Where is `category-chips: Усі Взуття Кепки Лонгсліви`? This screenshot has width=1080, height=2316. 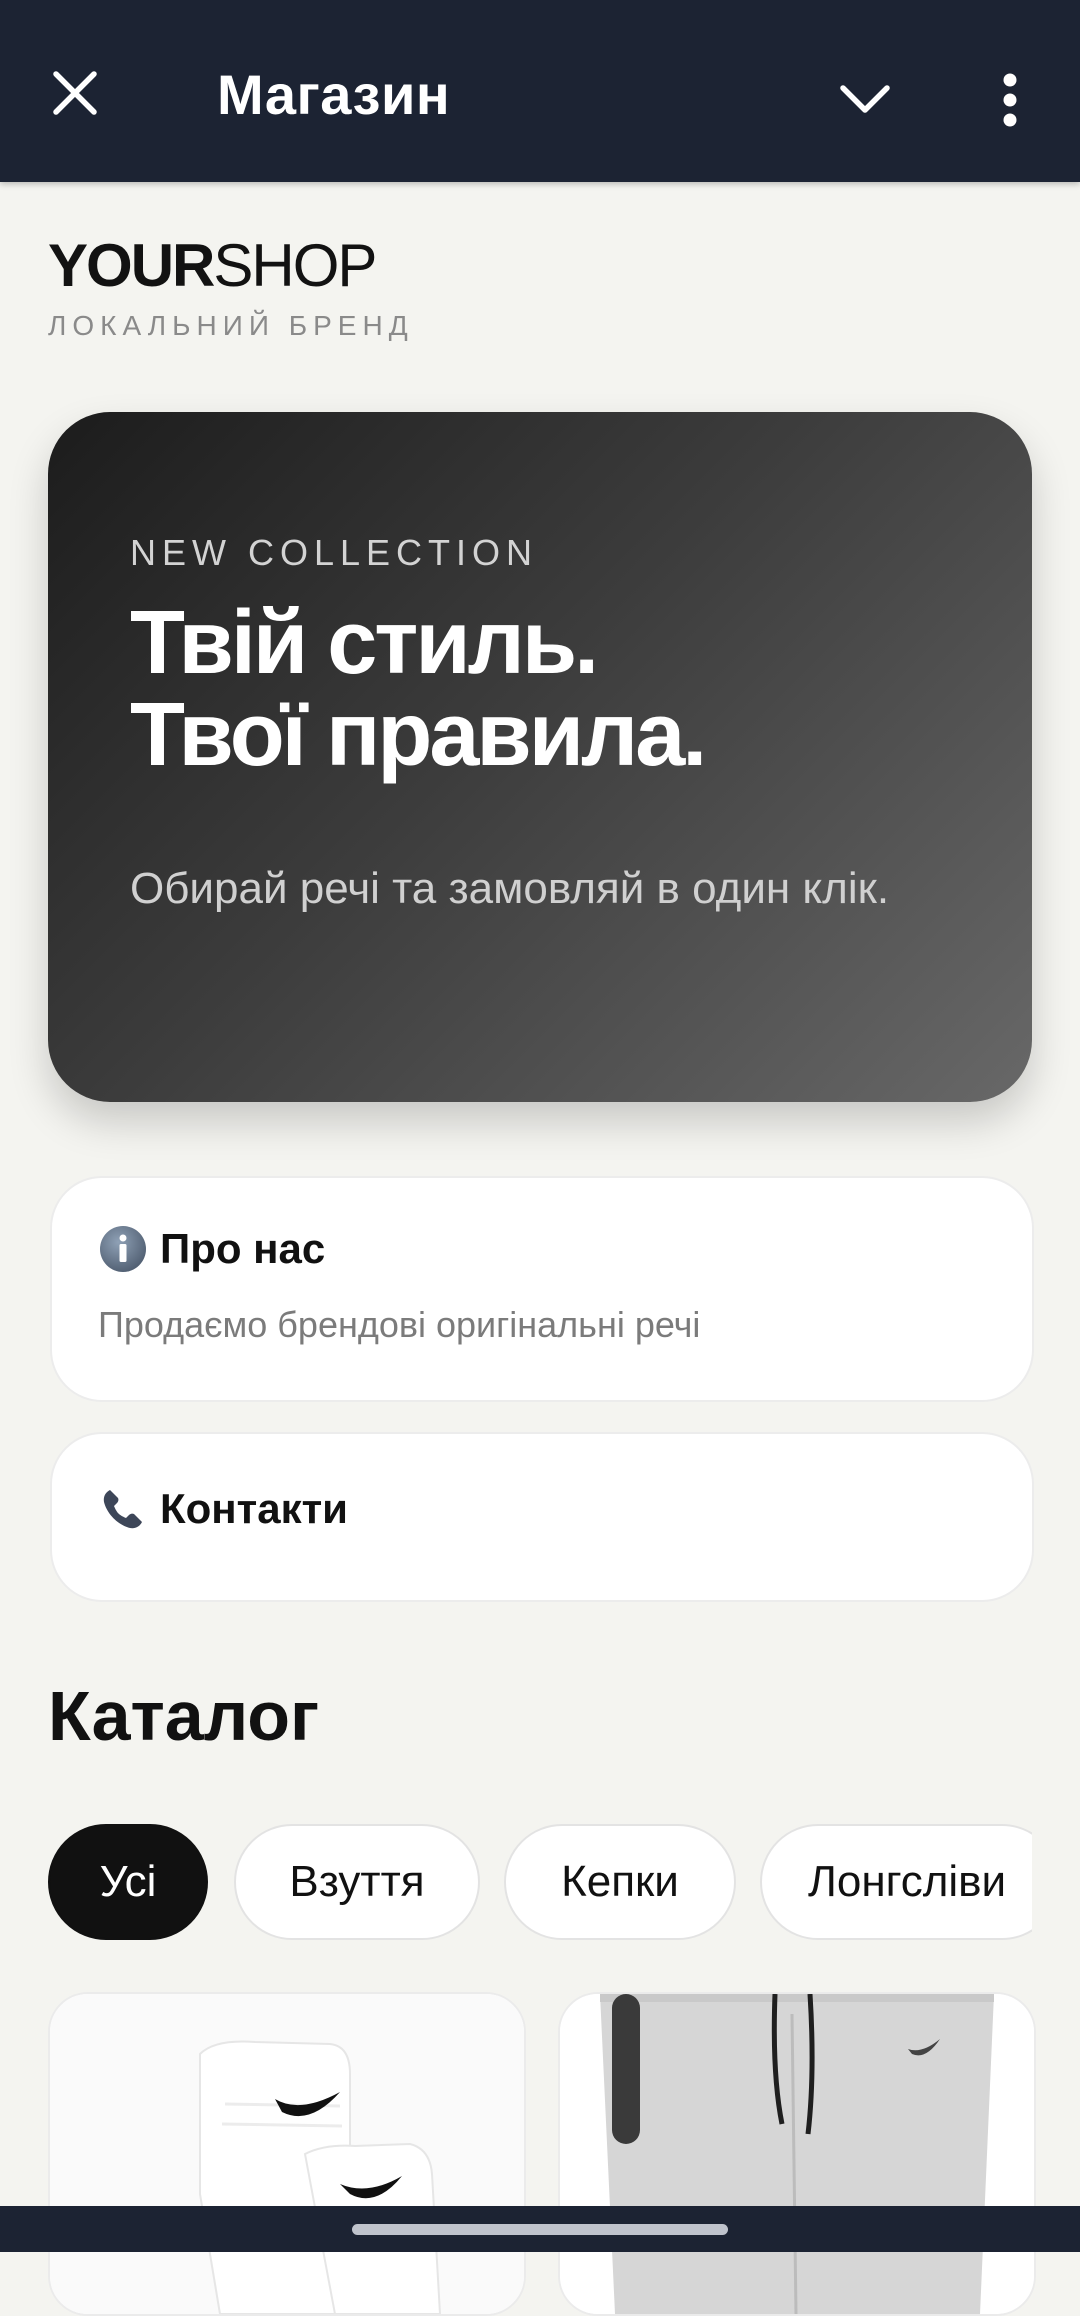 category-chips: Усі Взуття Кепки Лонгсліви is located at coordinates (540, 1884).